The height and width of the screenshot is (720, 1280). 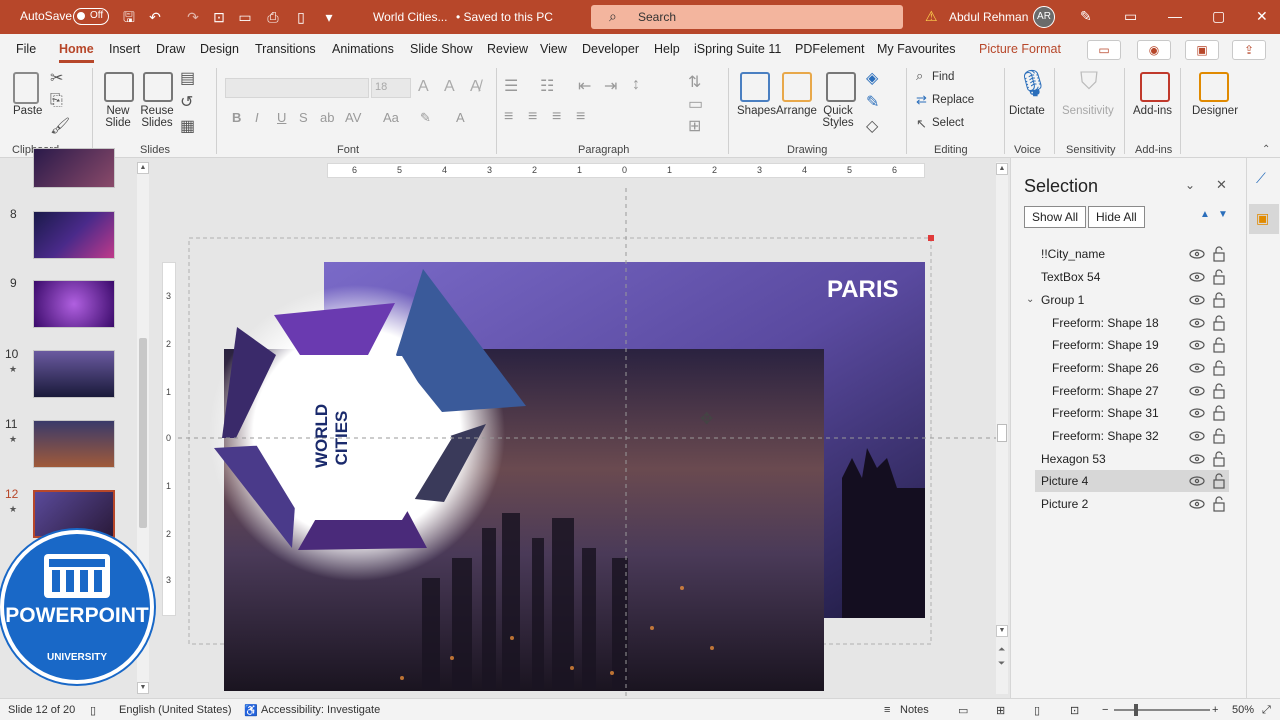 I want to click on canvas-scroll-down-icon: ▼, so click(x=1002, y=631).